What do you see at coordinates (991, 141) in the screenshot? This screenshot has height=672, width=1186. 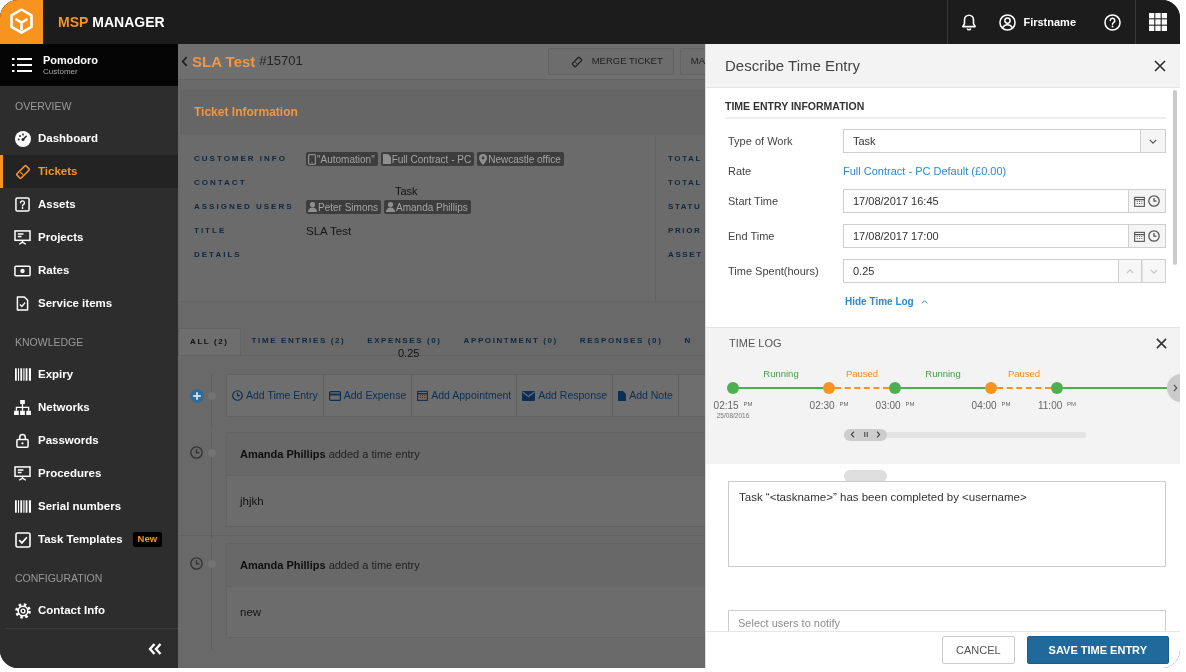 I see `dropdown-field: Task` at bounding box center [991, 141].